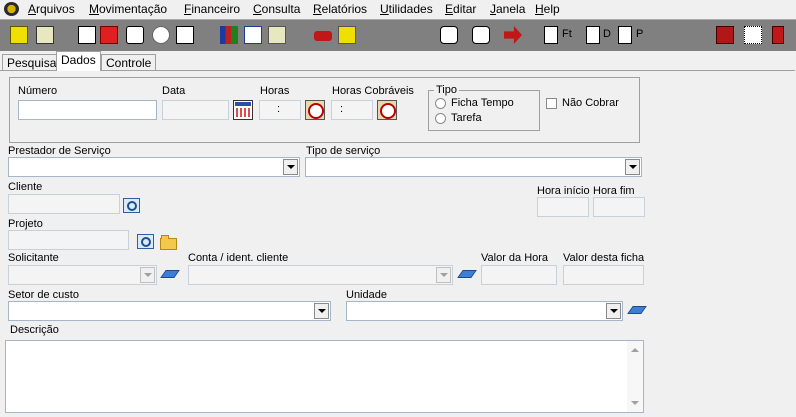 The width and height of the screenshot is (796, 417). Describe the element at coordinates (373, 91) in the screenshot. I see `horas-cobraveis-label: Horas Cobráveis` at that location.